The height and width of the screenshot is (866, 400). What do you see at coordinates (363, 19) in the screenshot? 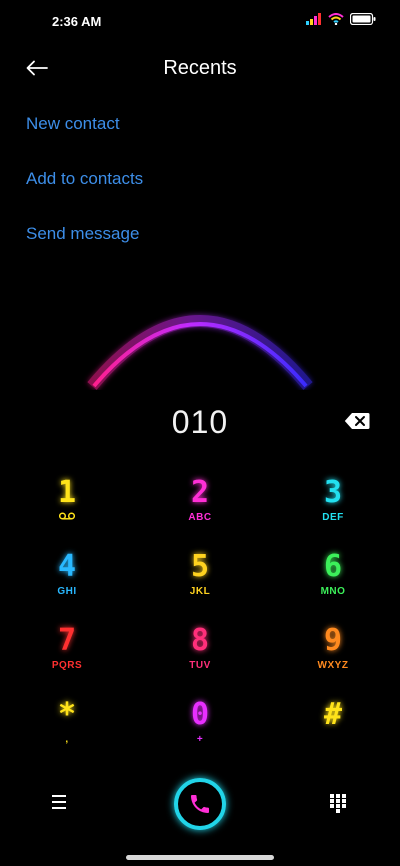
I see `battery-icon` at bounding box center [363, 19].